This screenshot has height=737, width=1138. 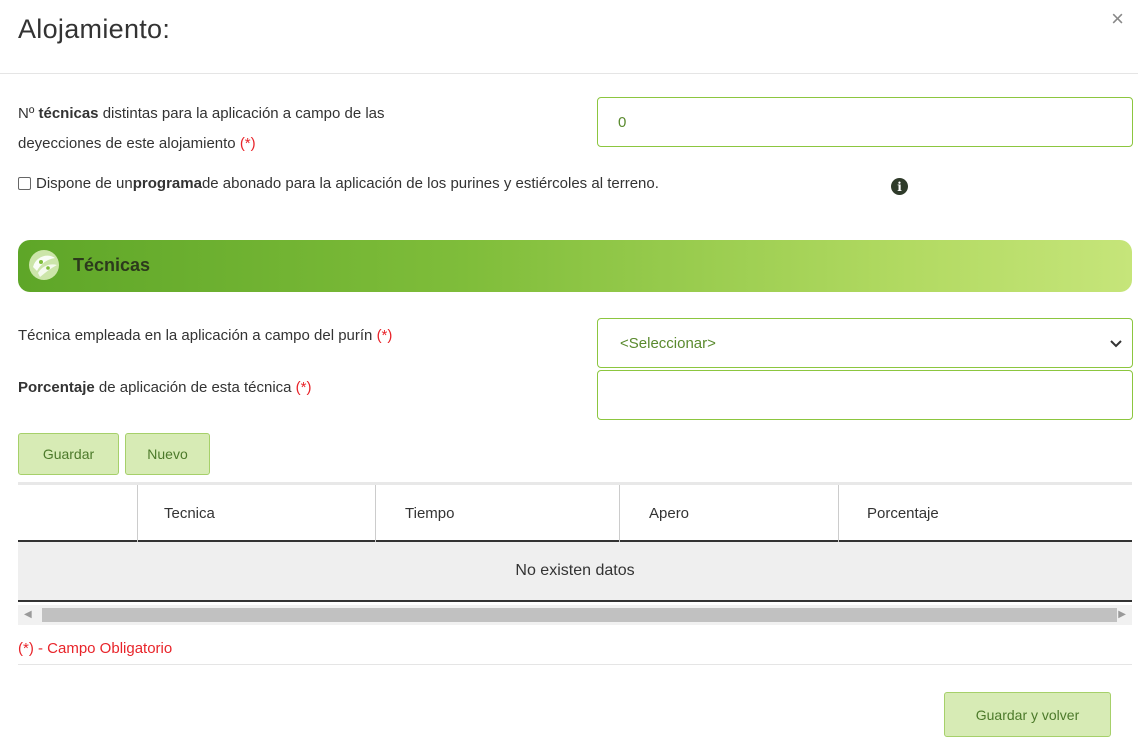 I want to click on horizontal-scrollbar: ◀ ▶, so click(x=575, y=615).